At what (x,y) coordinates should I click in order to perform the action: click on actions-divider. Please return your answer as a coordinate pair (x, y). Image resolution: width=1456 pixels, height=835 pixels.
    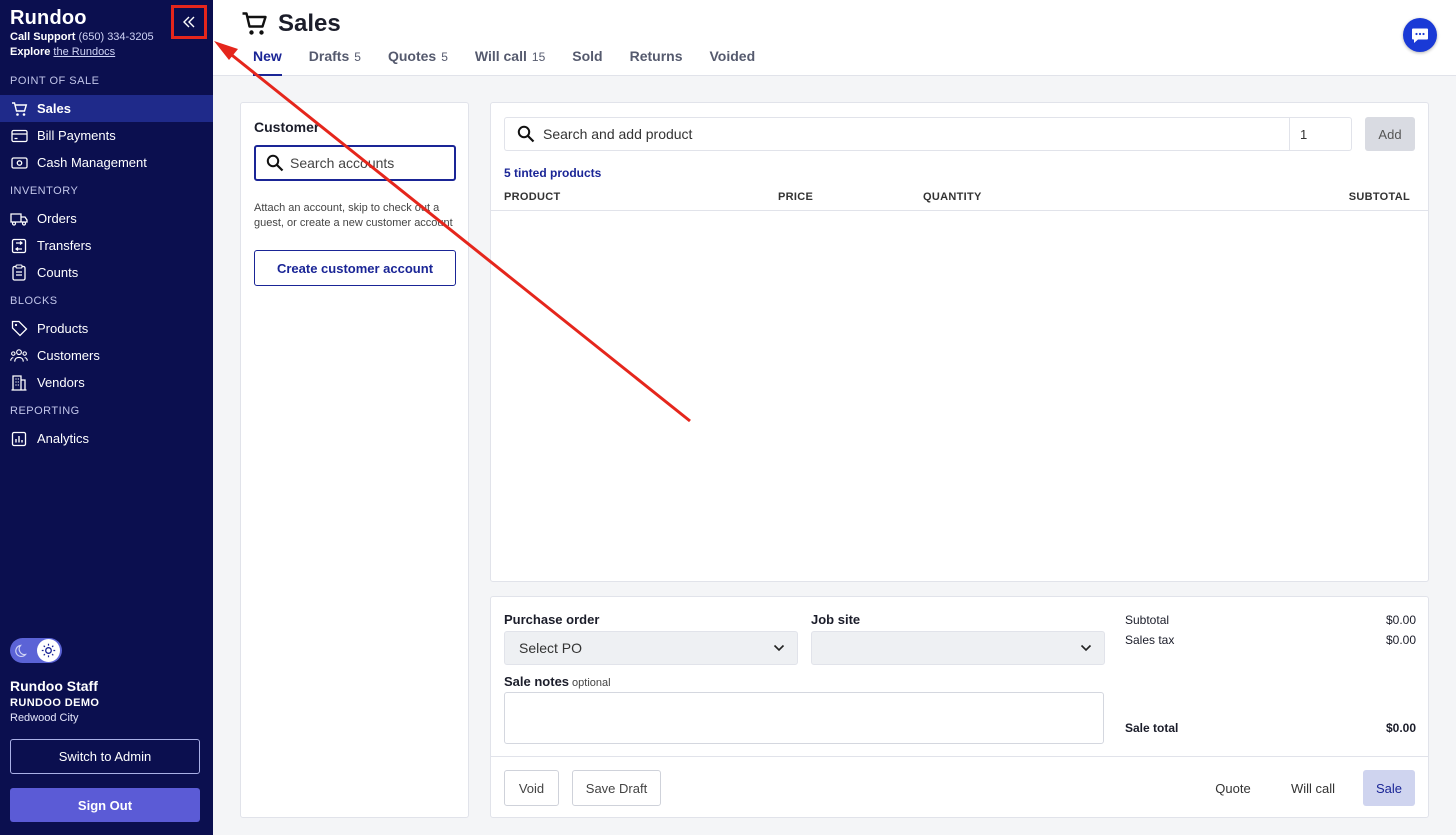
    Looking at the image, I should click on (959, 756).